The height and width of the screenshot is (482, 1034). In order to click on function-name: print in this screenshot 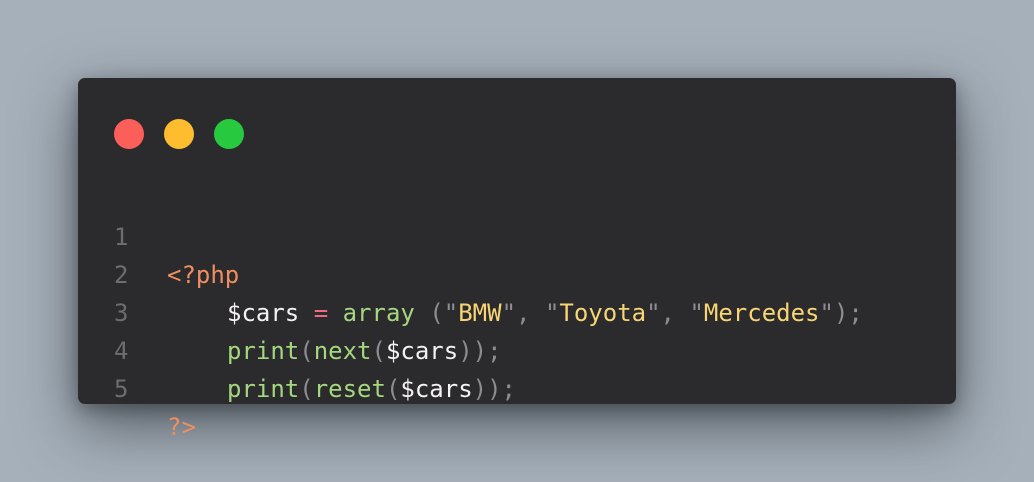, I will do `click(263, 389)`.